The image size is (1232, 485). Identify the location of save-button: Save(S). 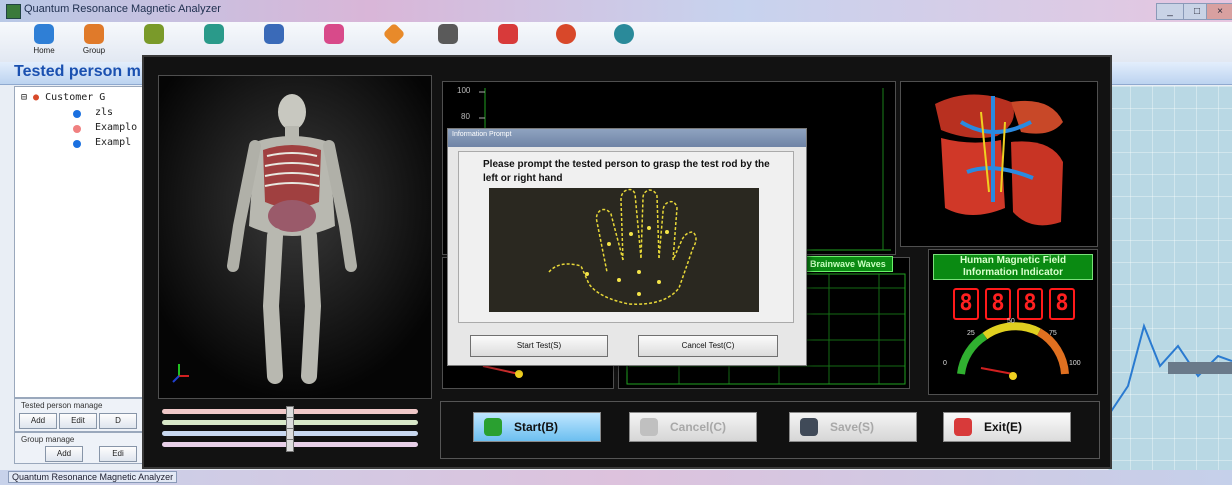
(853, 427).